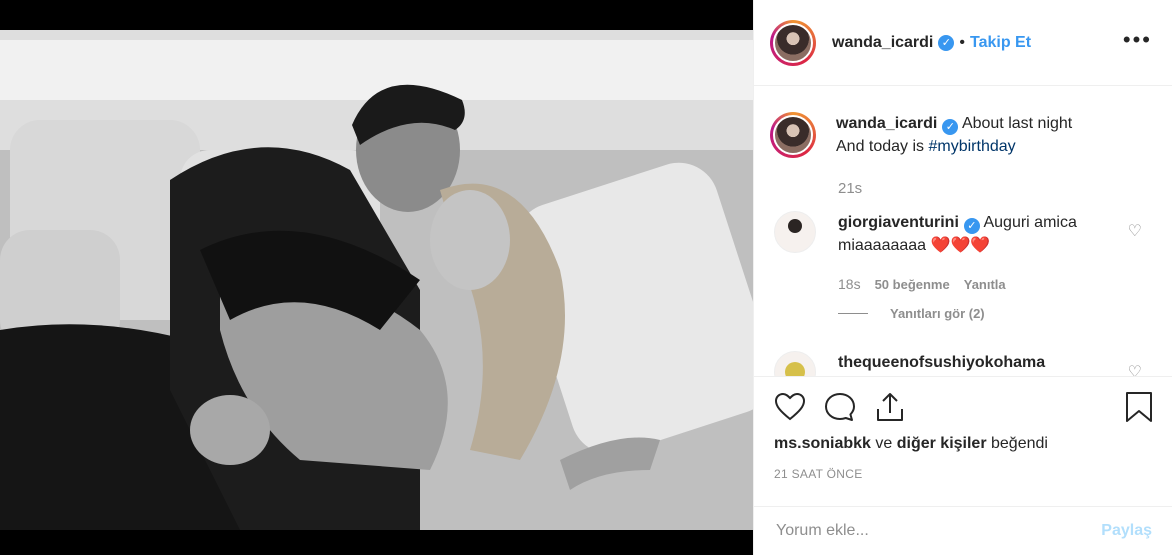 The height and width of the screenshot is (555, 1172). I want to click on likes-summary: ms.soniabkk ve diğer kişiler beğendi, so click(911, 444).